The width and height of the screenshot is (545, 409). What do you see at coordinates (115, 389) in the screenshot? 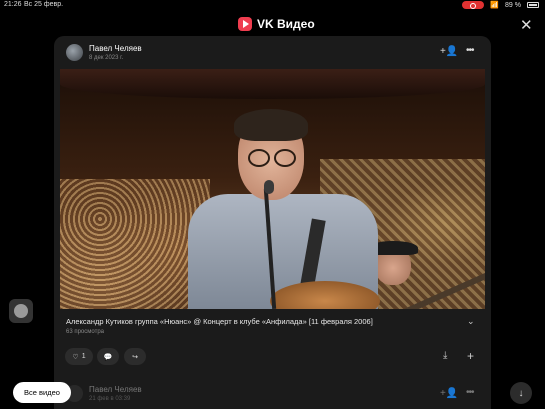
I see `next-post-author: Павел Челяев` at bounding box center [115, 389].